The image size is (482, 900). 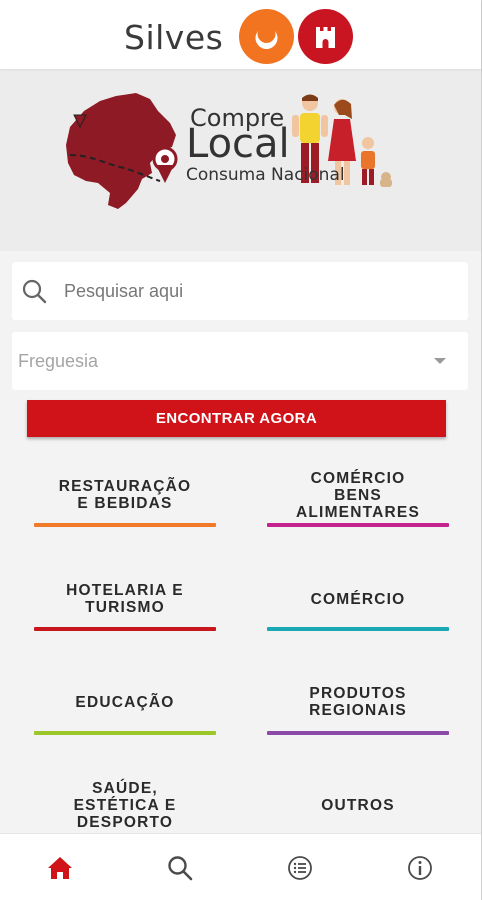 What do you see at coordinates (358, 599) in the screenshot?
I see `category-label: COMÉRCIO` at bounding box center [358, 599].